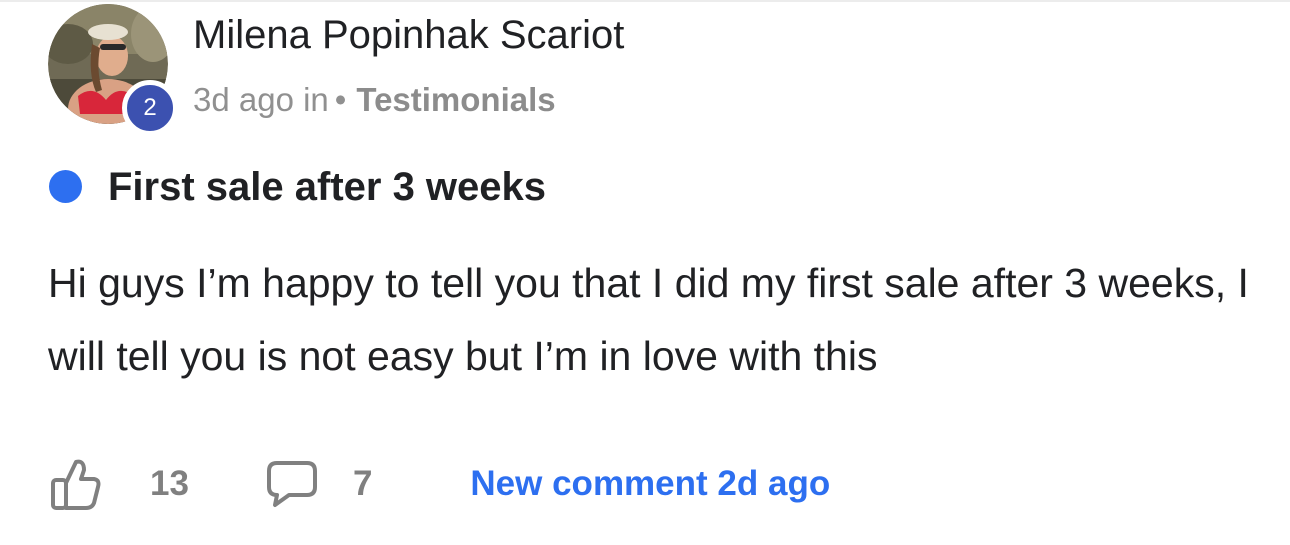  I want to click on post-title: First sale after 3 weeks, so click(327, 187).